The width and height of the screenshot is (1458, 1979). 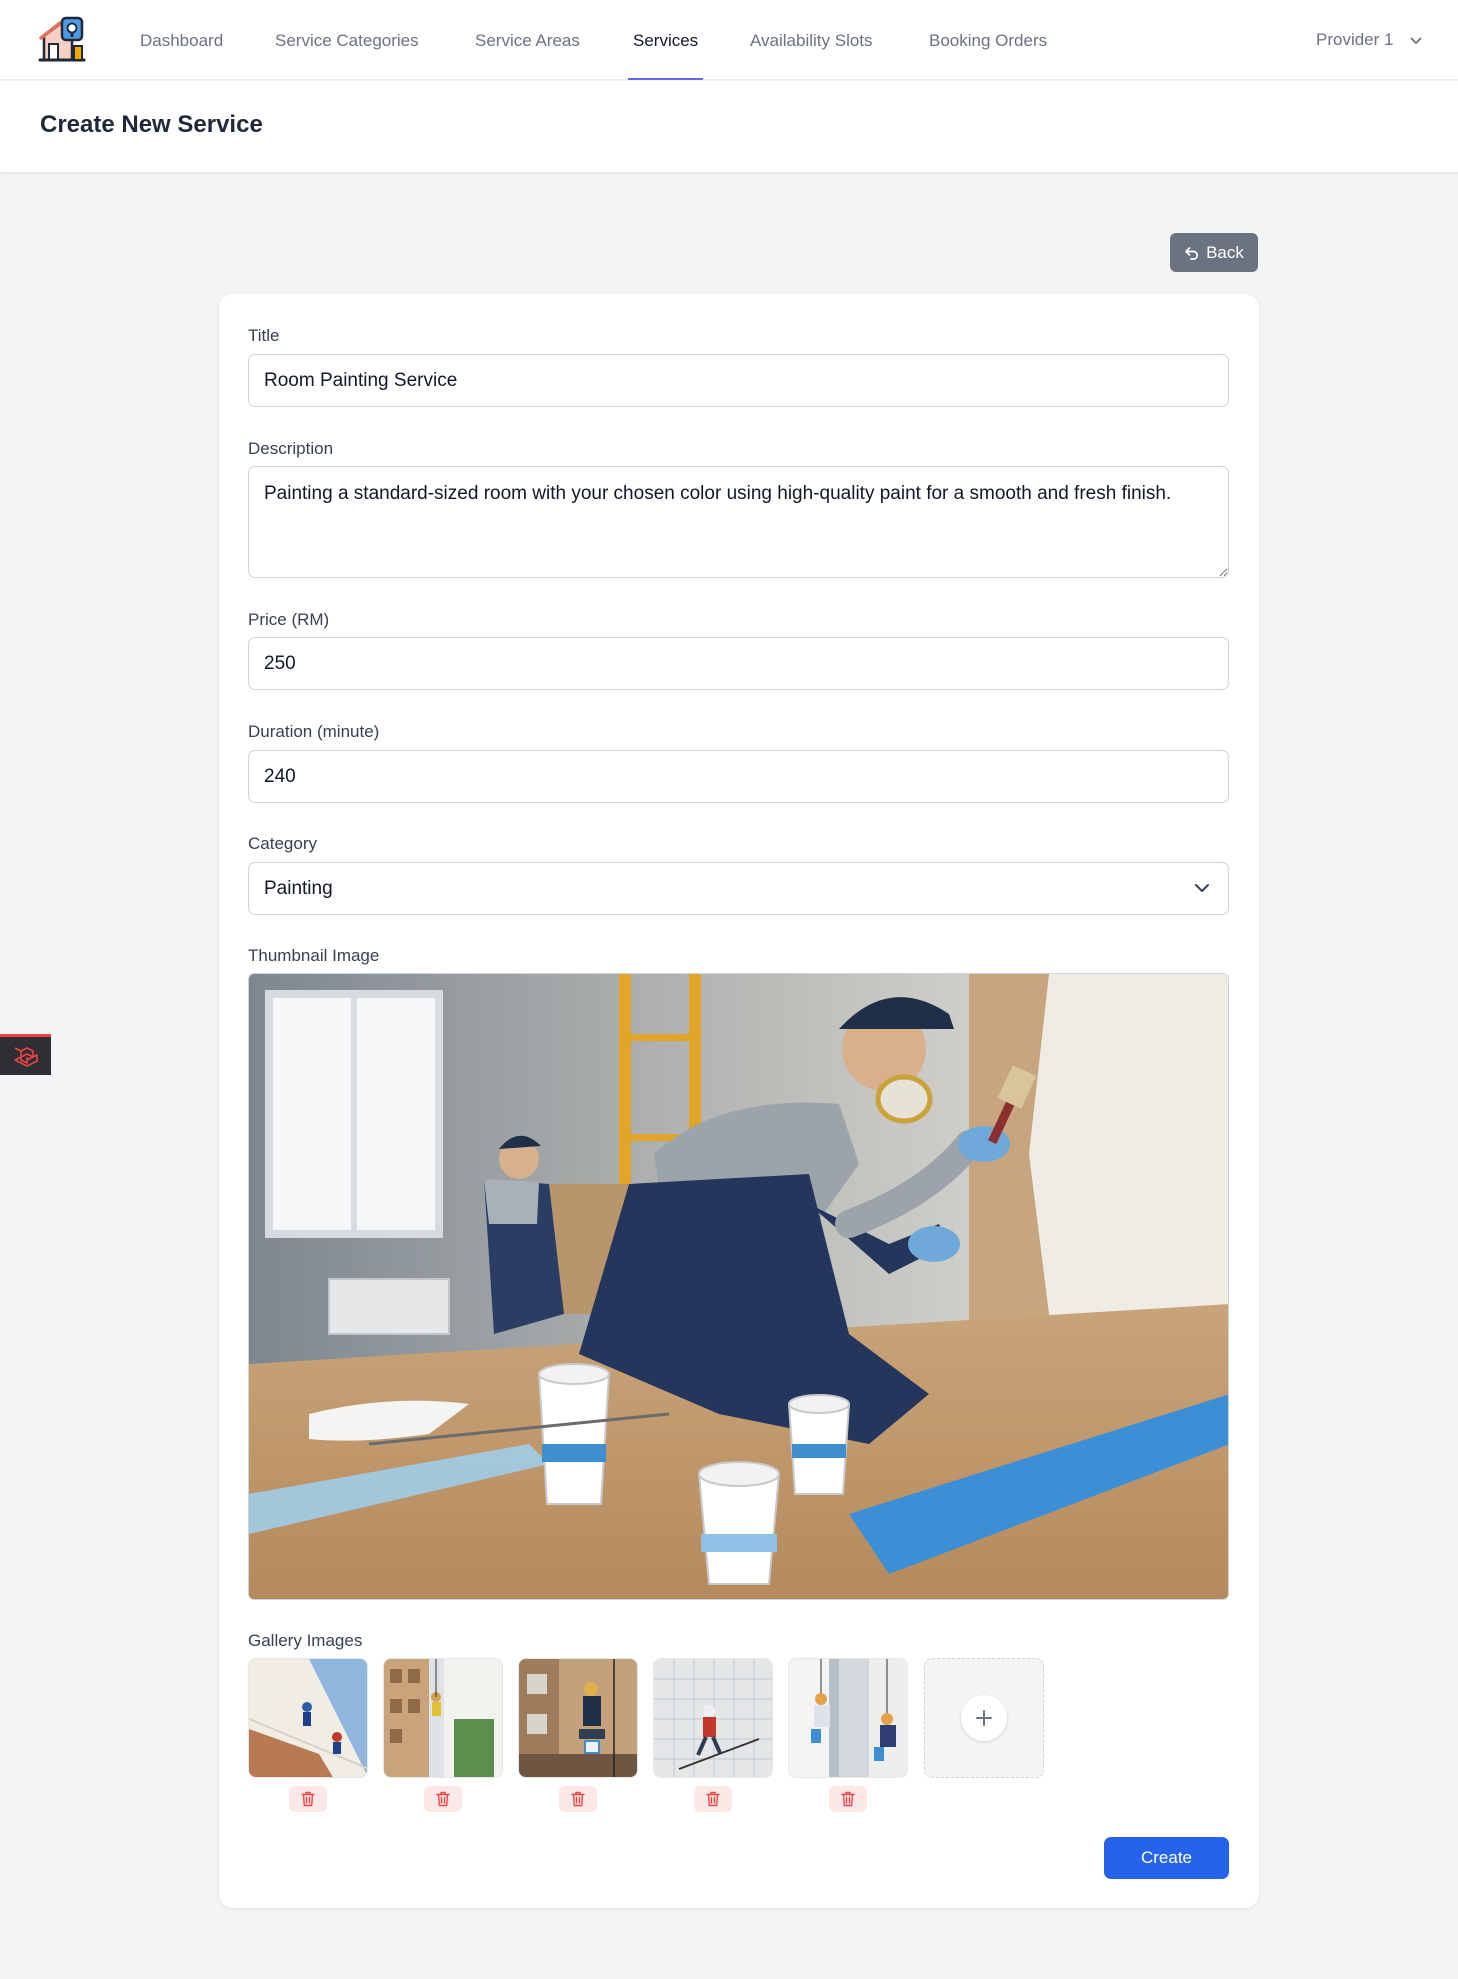 I want to click on delete-gallery-image-5-button, so click(x=848, y=1799).